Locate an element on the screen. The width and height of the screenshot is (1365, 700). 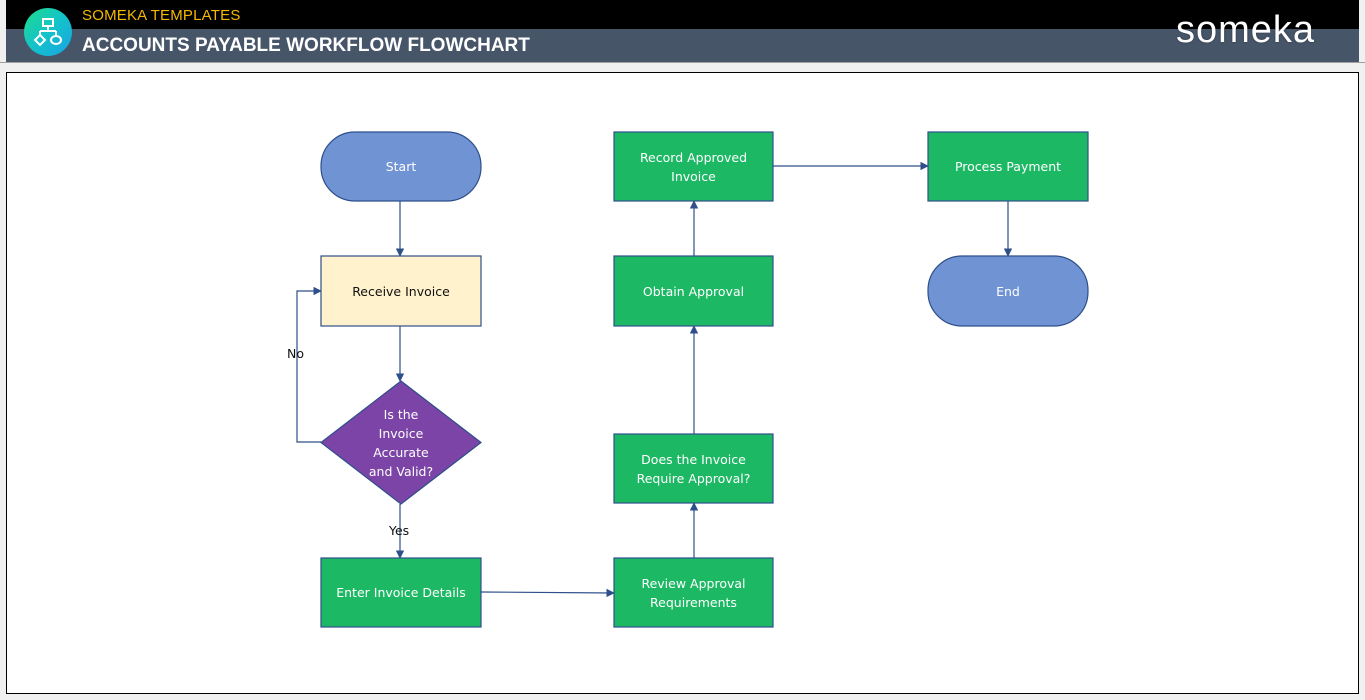
edge-label-no: No is located at coordinates (295, 353).